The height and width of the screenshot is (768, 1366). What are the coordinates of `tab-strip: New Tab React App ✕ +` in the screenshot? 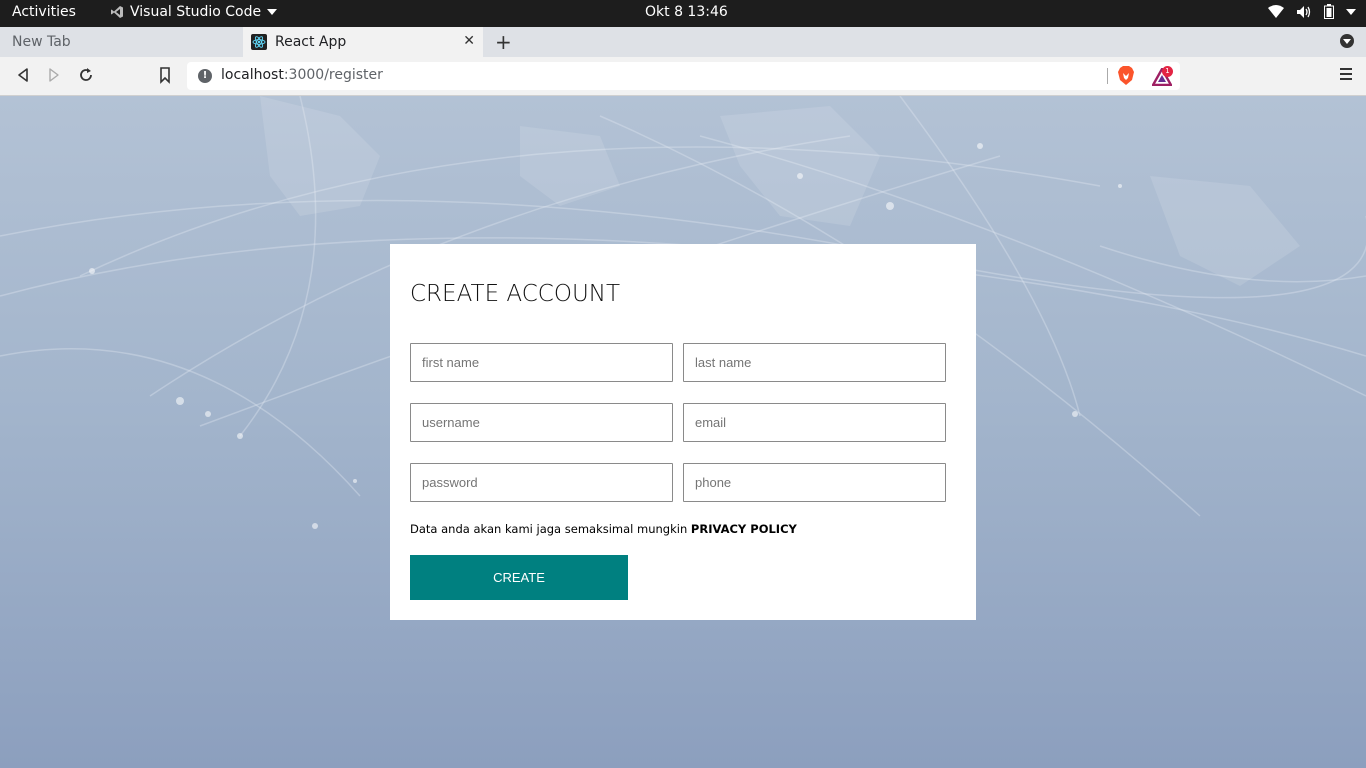 It's located at (683, 42).